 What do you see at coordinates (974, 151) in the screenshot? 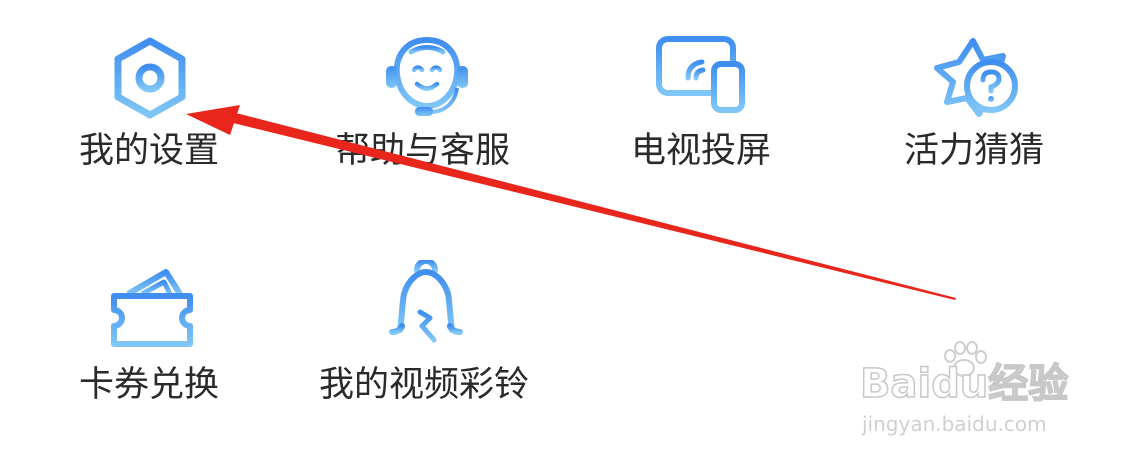
I see `menu-item-label: 活力猜猜` at bounding box center [974, 151].